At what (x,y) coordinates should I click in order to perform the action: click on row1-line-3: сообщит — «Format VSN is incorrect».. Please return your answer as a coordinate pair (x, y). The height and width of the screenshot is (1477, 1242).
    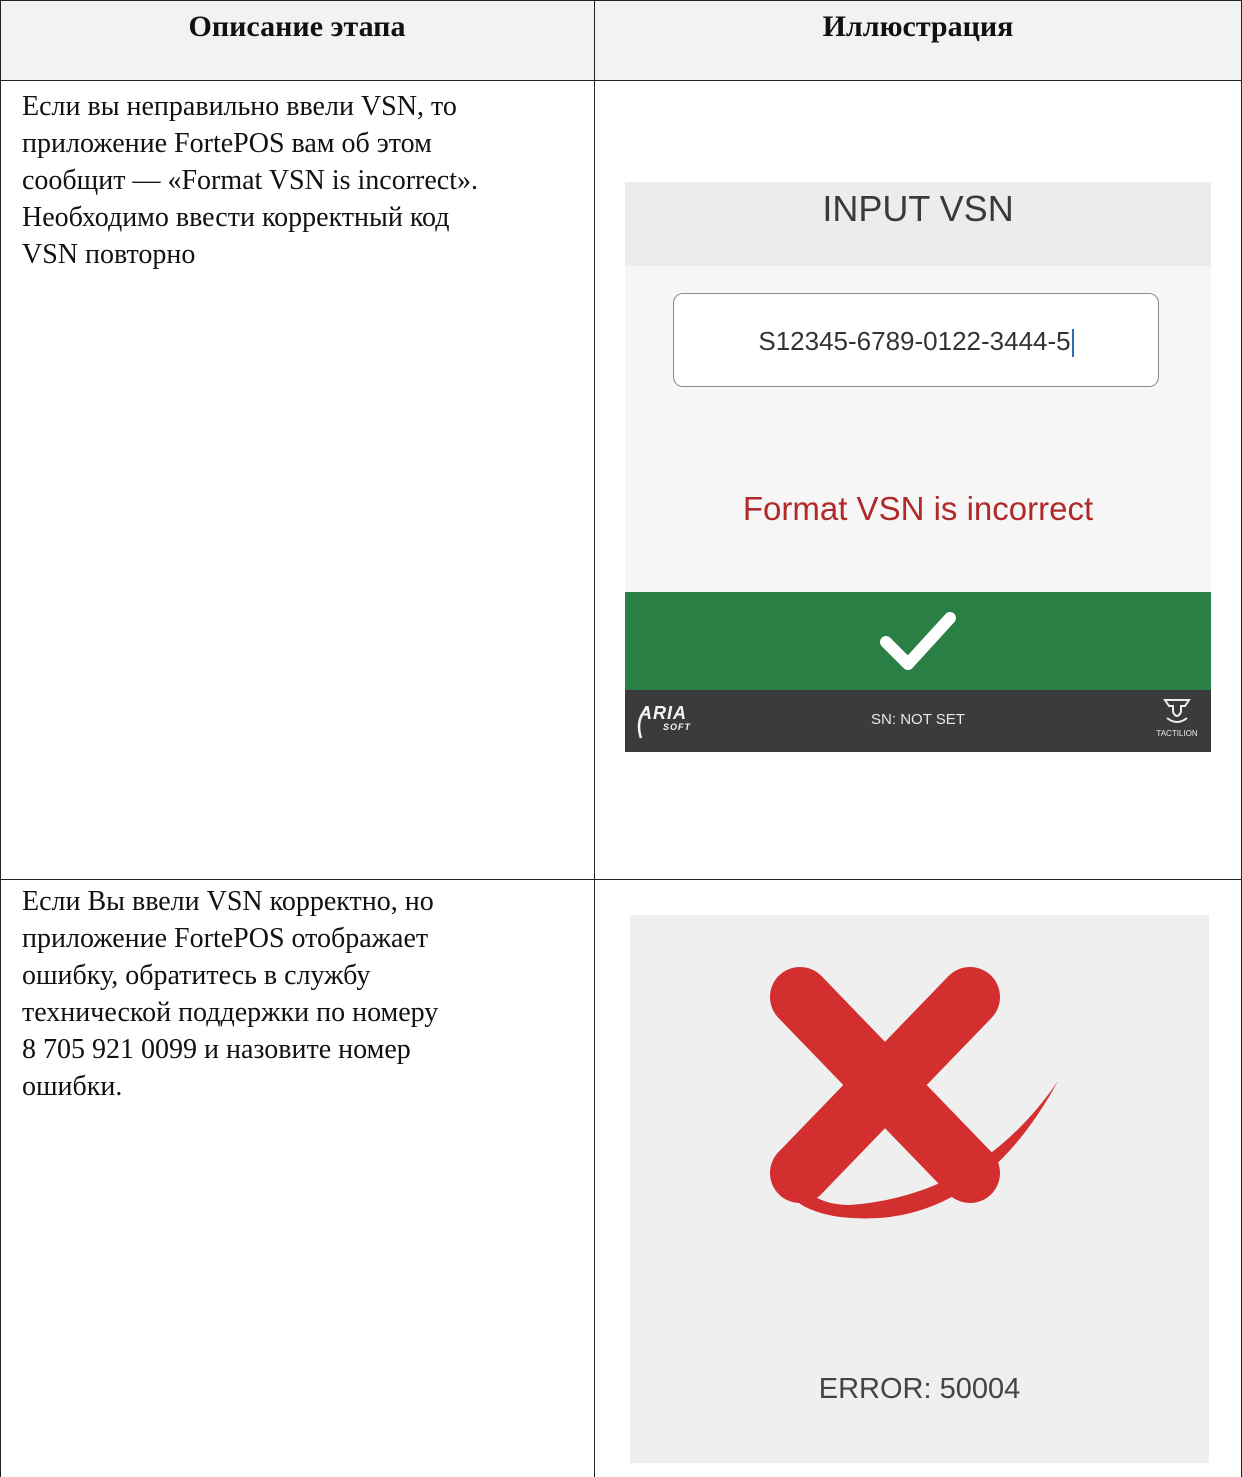
    Looking at the image, I should click on (250, 180).